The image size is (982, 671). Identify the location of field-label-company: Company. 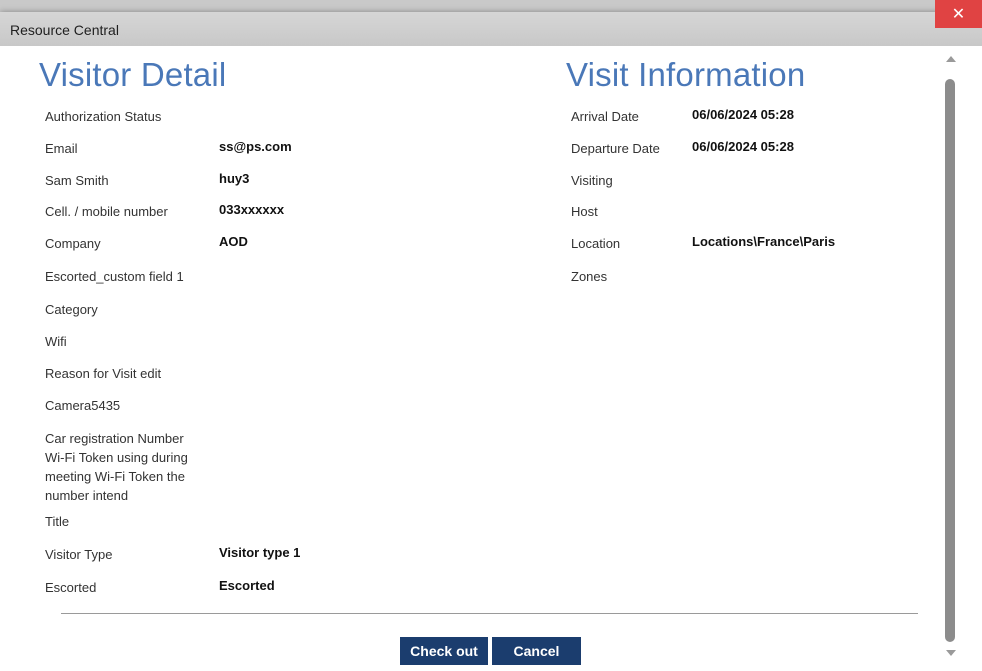
(73, 243).